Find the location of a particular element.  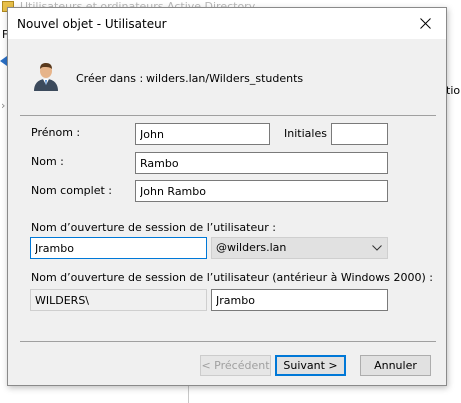

last-name-field is located at coordinates (261, 163).